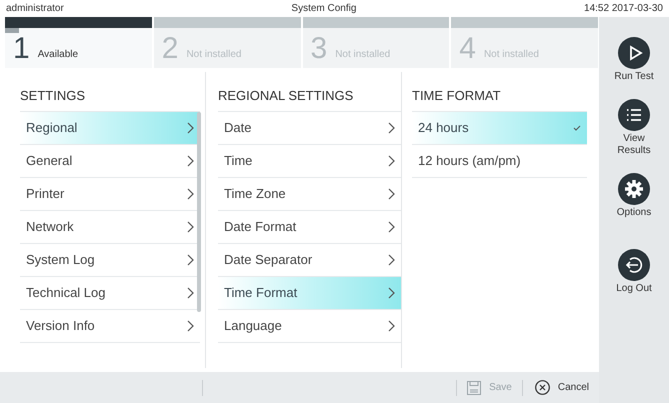 The width and height of the screenshot is (669, 403). Describe the element at coordinates (560, 387) in the screenshot. I see `cancel-button: Cancel` at that location.